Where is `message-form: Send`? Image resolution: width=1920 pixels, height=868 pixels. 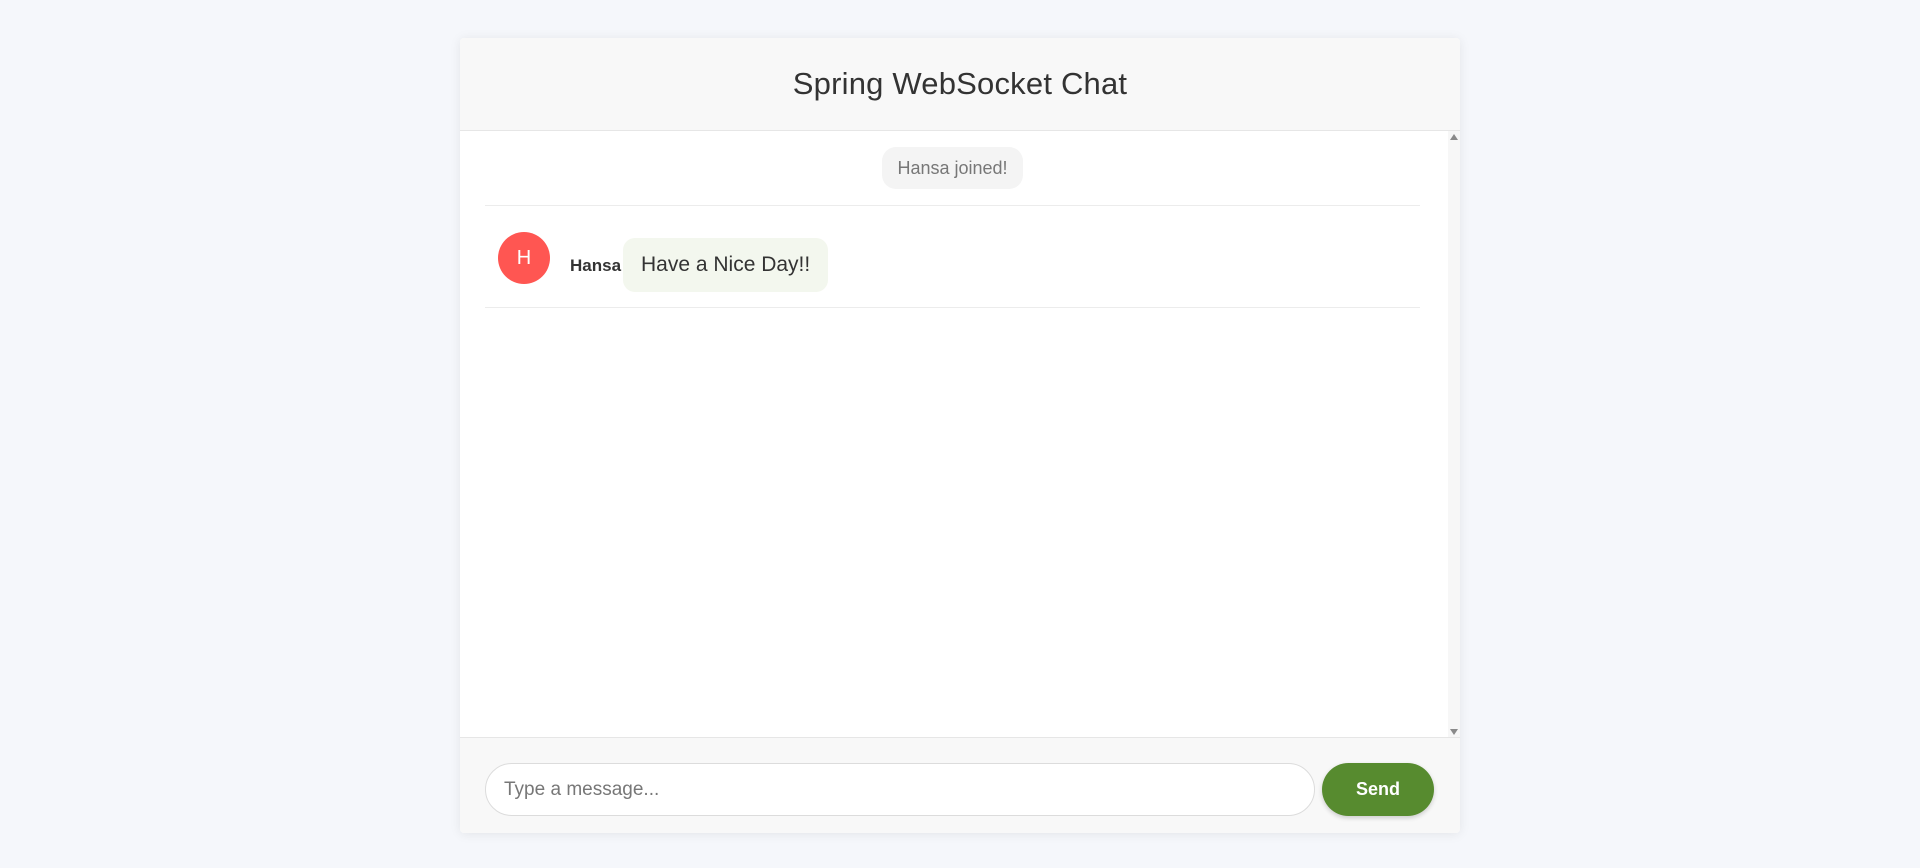
message-form: Send is located at coordinates (960, 785).